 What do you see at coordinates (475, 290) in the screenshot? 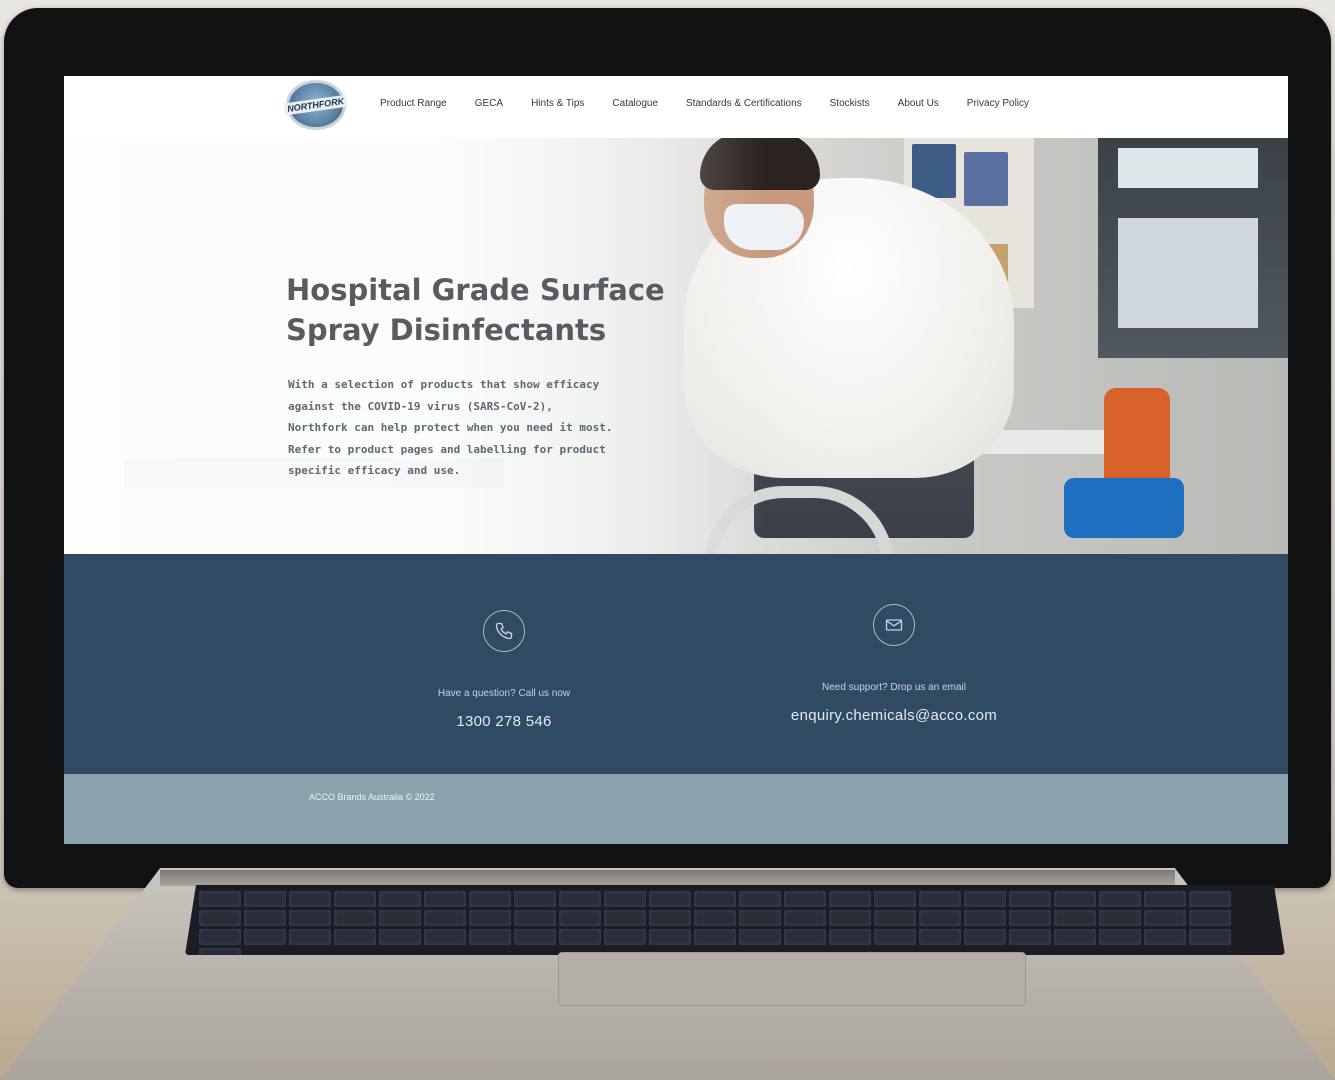
I see `hero-title-line-1: Hospital Grade Surface` at bounding box center [475, 290].